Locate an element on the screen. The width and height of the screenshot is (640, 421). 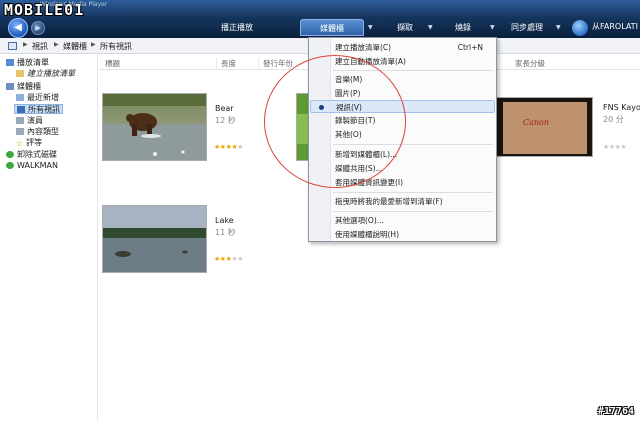
menu-item-create-playlist: 建立播放清單(C) Ctrl+N is located at coordinates (402, 47).